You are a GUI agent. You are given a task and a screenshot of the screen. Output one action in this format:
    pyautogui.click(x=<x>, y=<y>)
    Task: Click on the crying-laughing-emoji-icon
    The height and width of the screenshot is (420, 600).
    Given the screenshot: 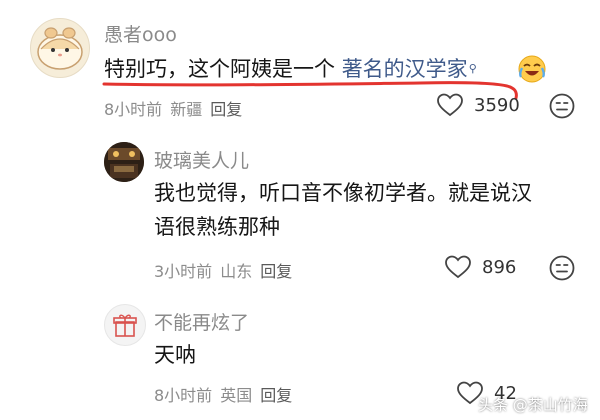 What is the action you would take?
    pyautogui.click(x=532, y=69)
    